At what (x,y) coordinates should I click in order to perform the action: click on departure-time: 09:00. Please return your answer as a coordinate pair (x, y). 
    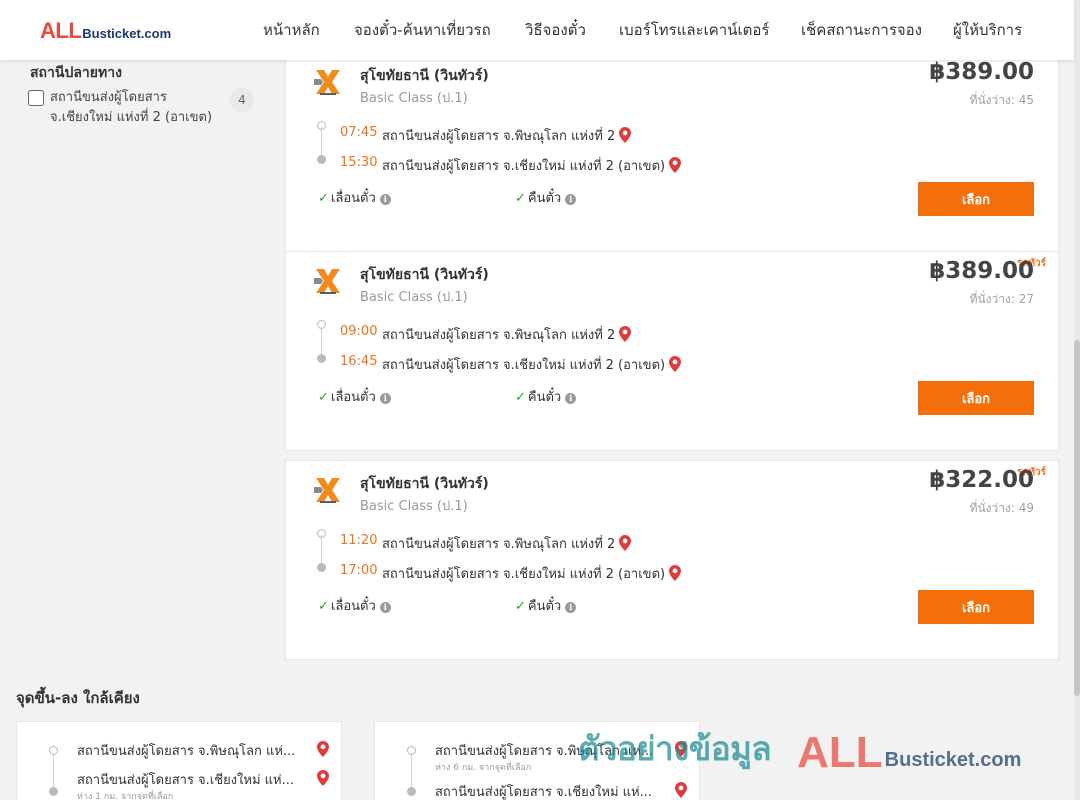
    Looking at the image, I should click on (359, 331).